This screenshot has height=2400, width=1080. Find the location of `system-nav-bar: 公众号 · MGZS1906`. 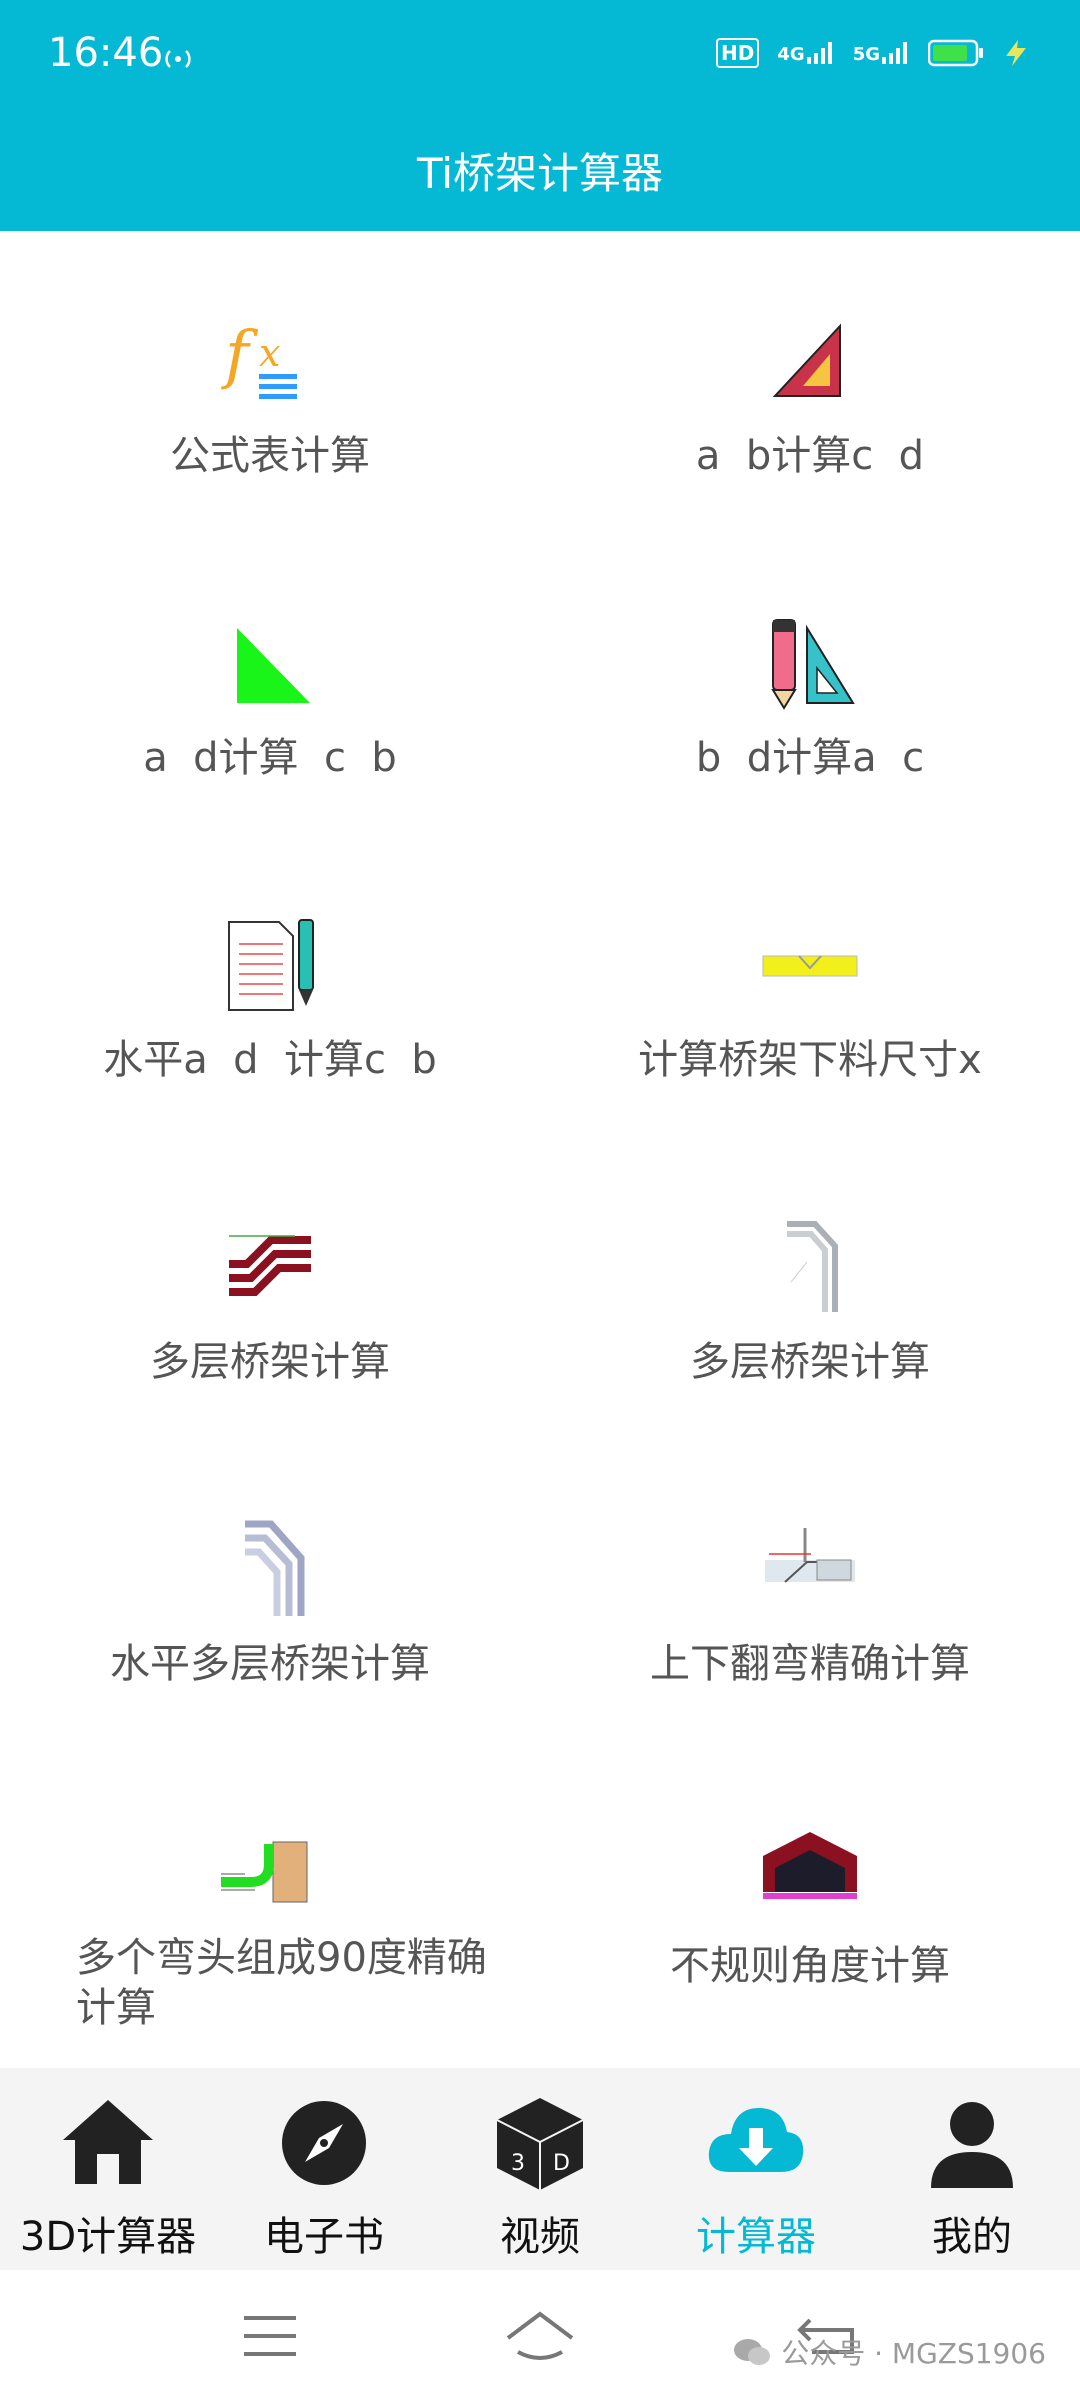

system-nav-bar: 公众号 · MGZS1906 is located at coordinates (540, 2335).